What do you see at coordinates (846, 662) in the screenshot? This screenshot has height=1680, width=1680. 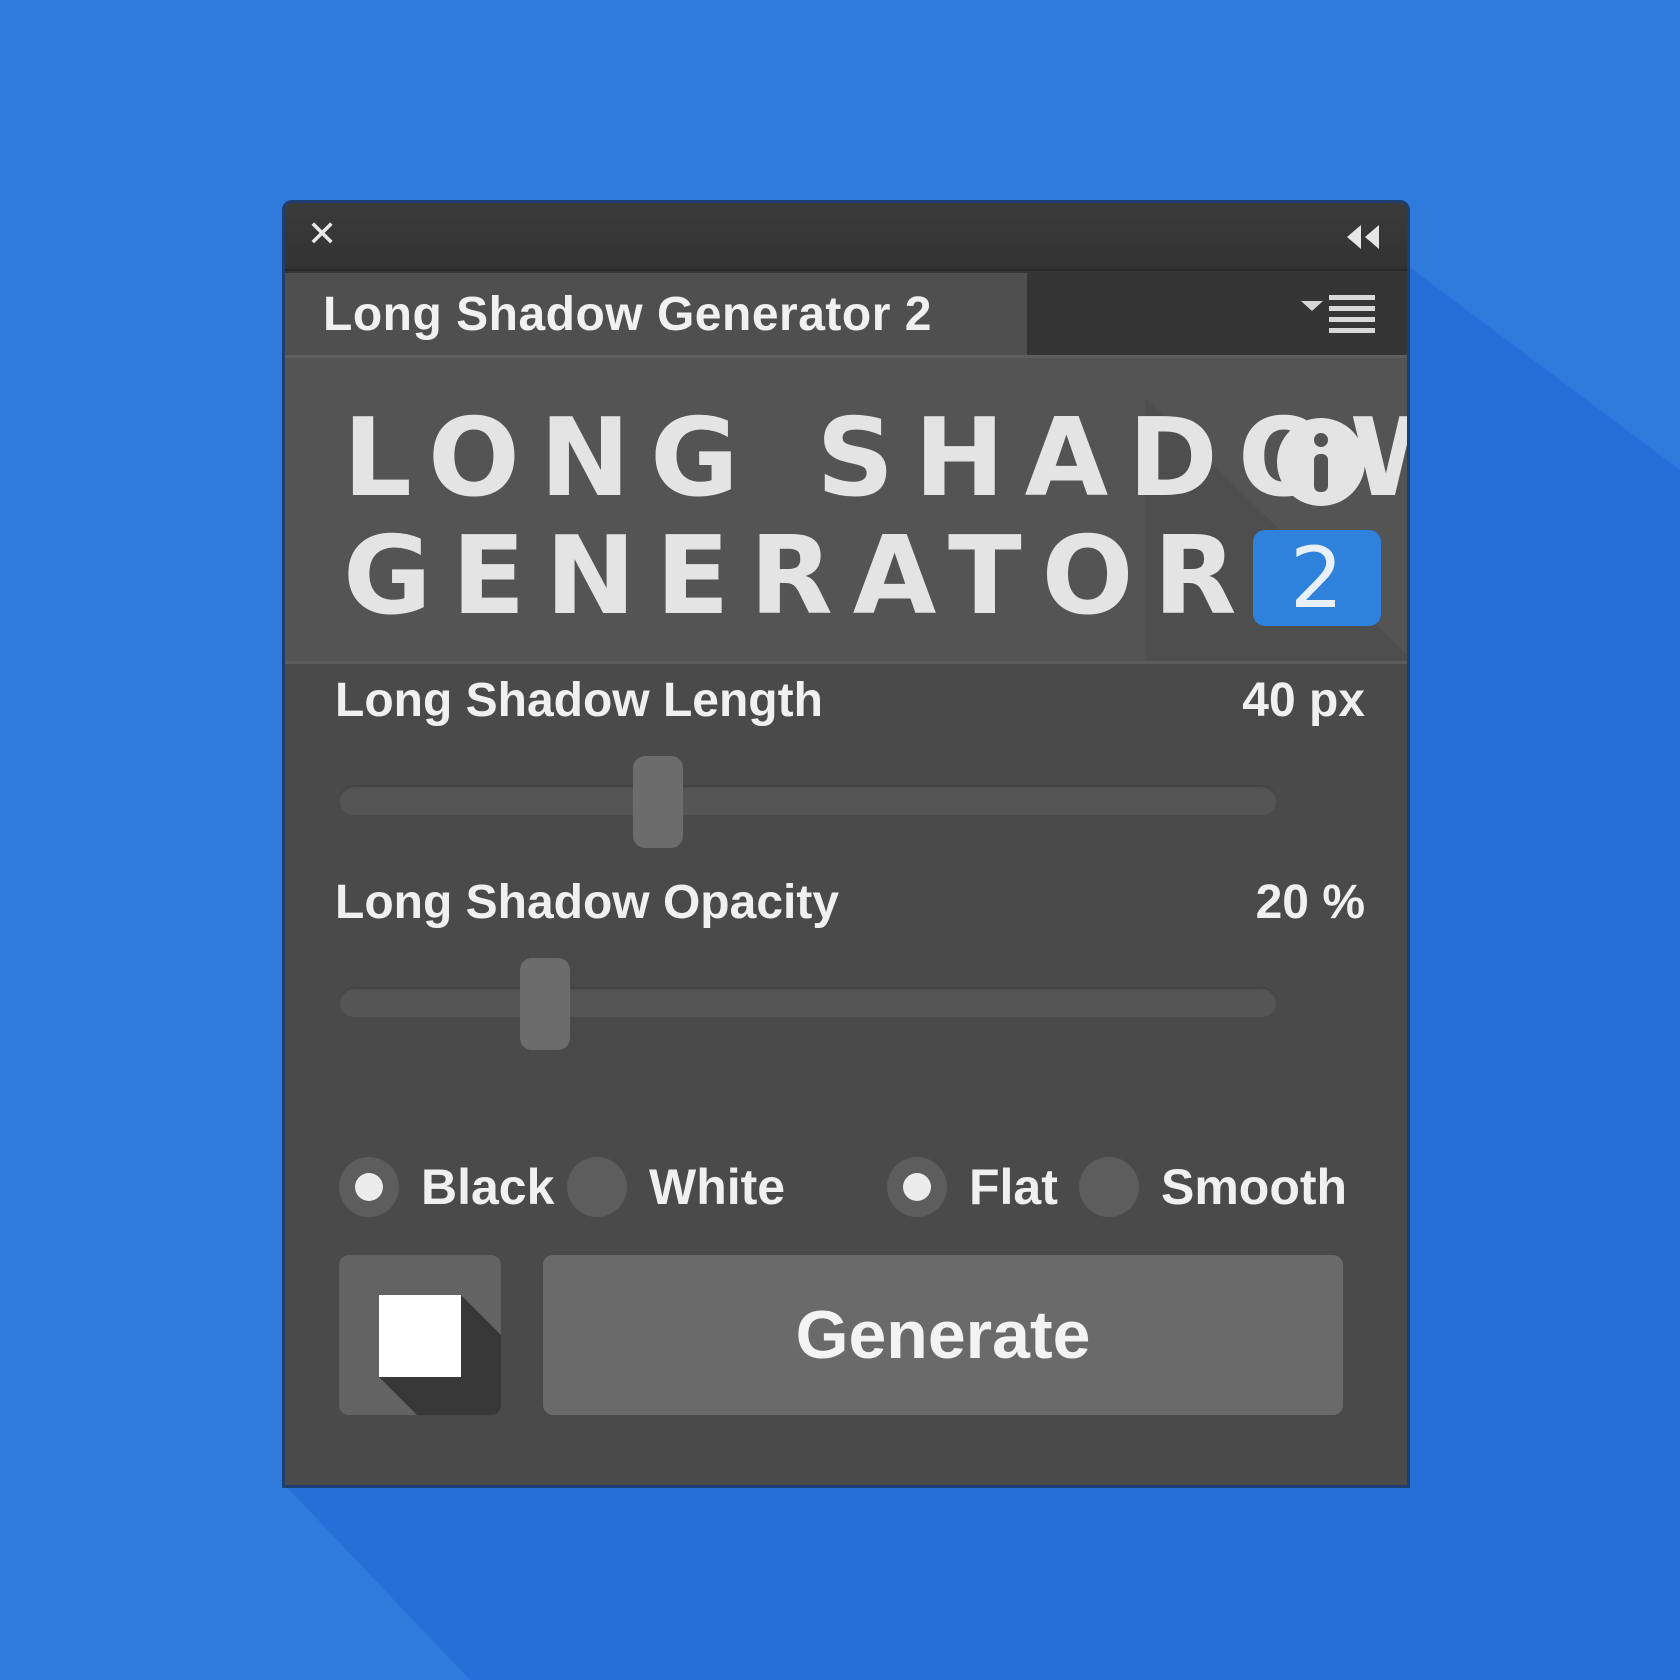 I see `section-divider` at bounding box center [846, 662].